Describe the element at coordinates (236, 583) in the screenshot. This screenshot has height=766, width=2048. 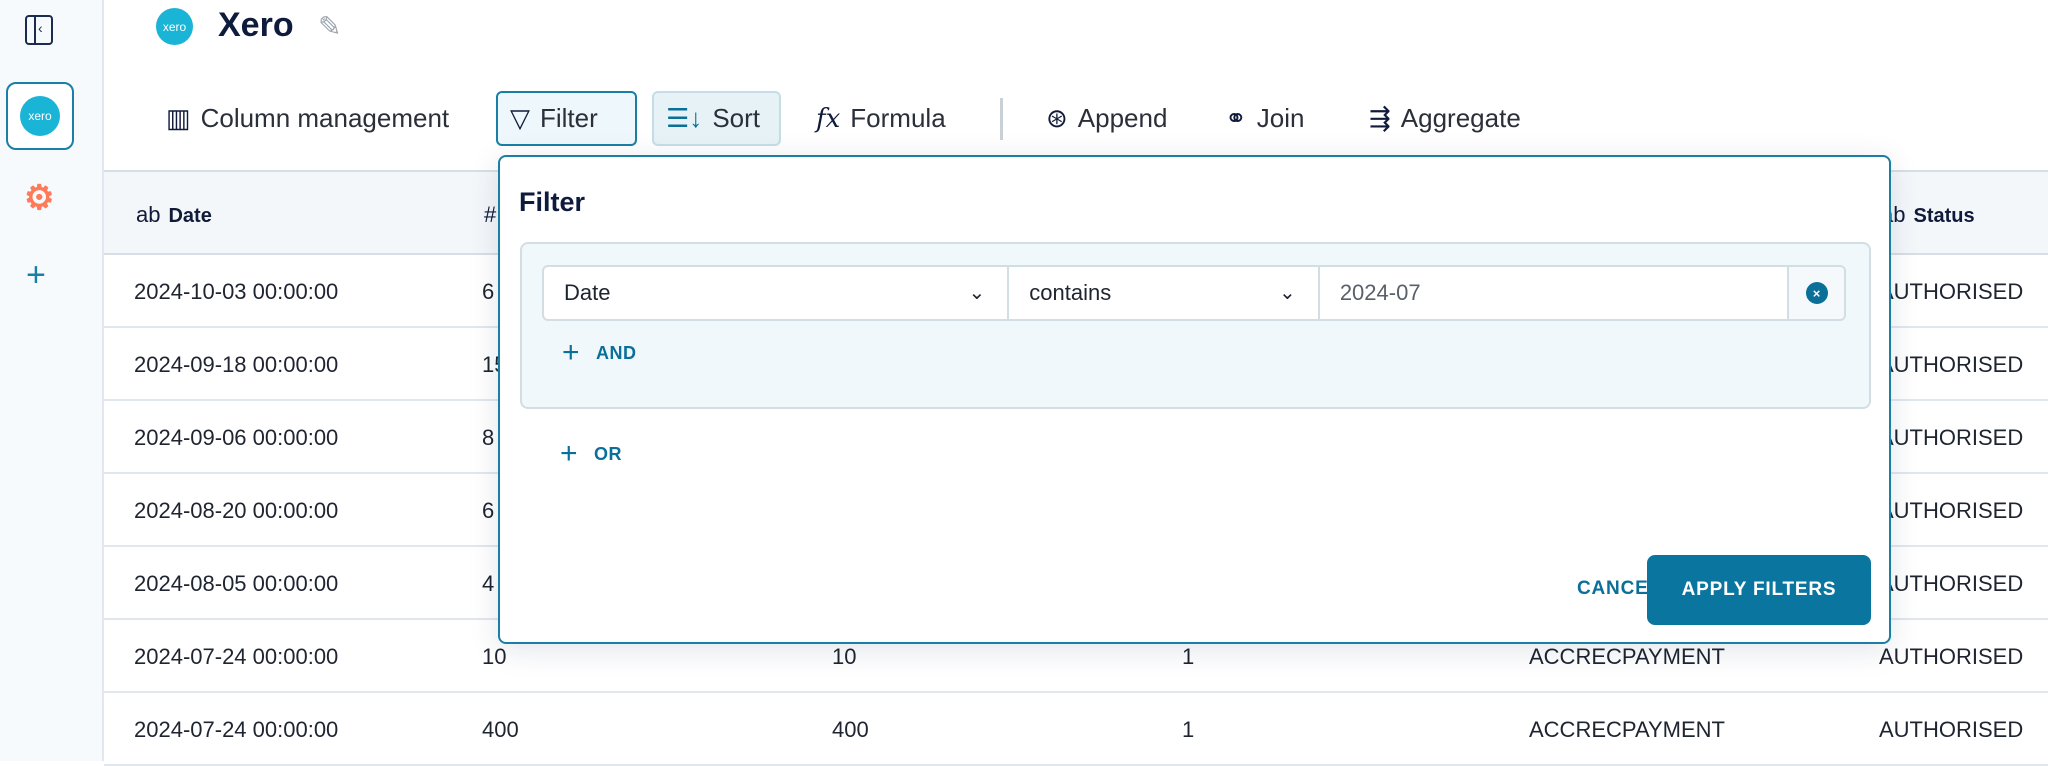
I see `table-cell: 2024-08-05 00:00:00` at that location.